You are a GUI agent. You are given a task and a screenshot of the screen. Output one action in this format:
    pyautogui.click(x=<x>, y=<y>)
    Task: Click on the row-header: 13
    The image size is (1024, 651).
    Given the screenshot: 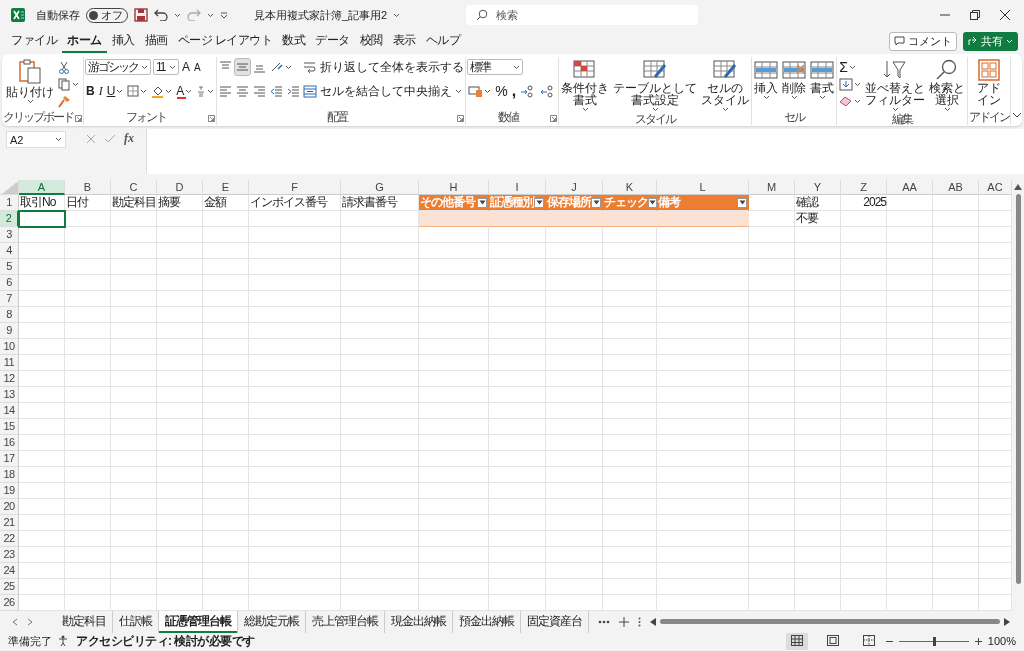 What is the action you would take?
    pyautogui.click(x=9, y=395)
    